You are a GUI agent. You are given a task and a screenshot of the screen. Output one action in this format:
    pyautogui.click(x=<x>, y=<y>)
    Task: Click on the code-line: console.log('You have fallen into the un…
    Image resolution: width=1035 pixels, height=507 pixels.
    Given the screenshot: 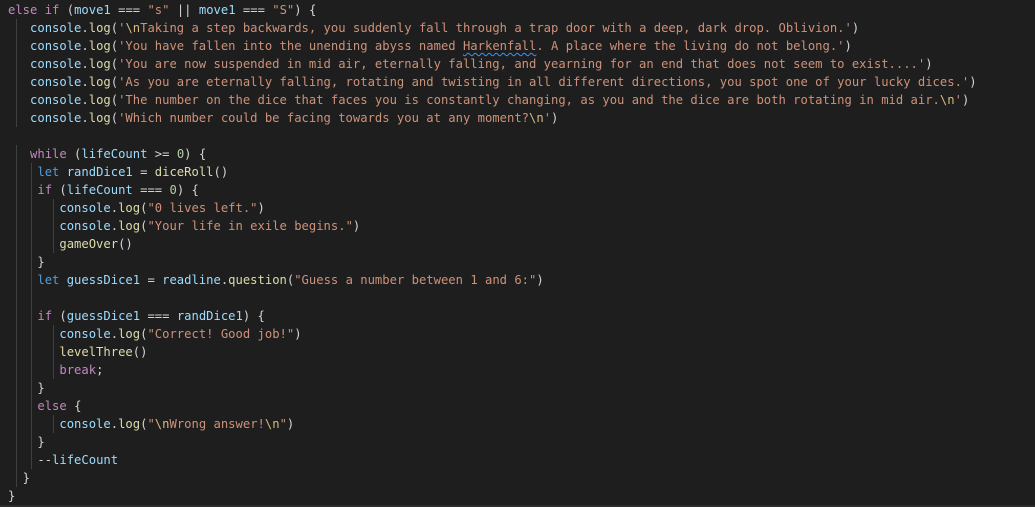 What is the action you would take?
    pyautogui.click(x=441, y=46)
    